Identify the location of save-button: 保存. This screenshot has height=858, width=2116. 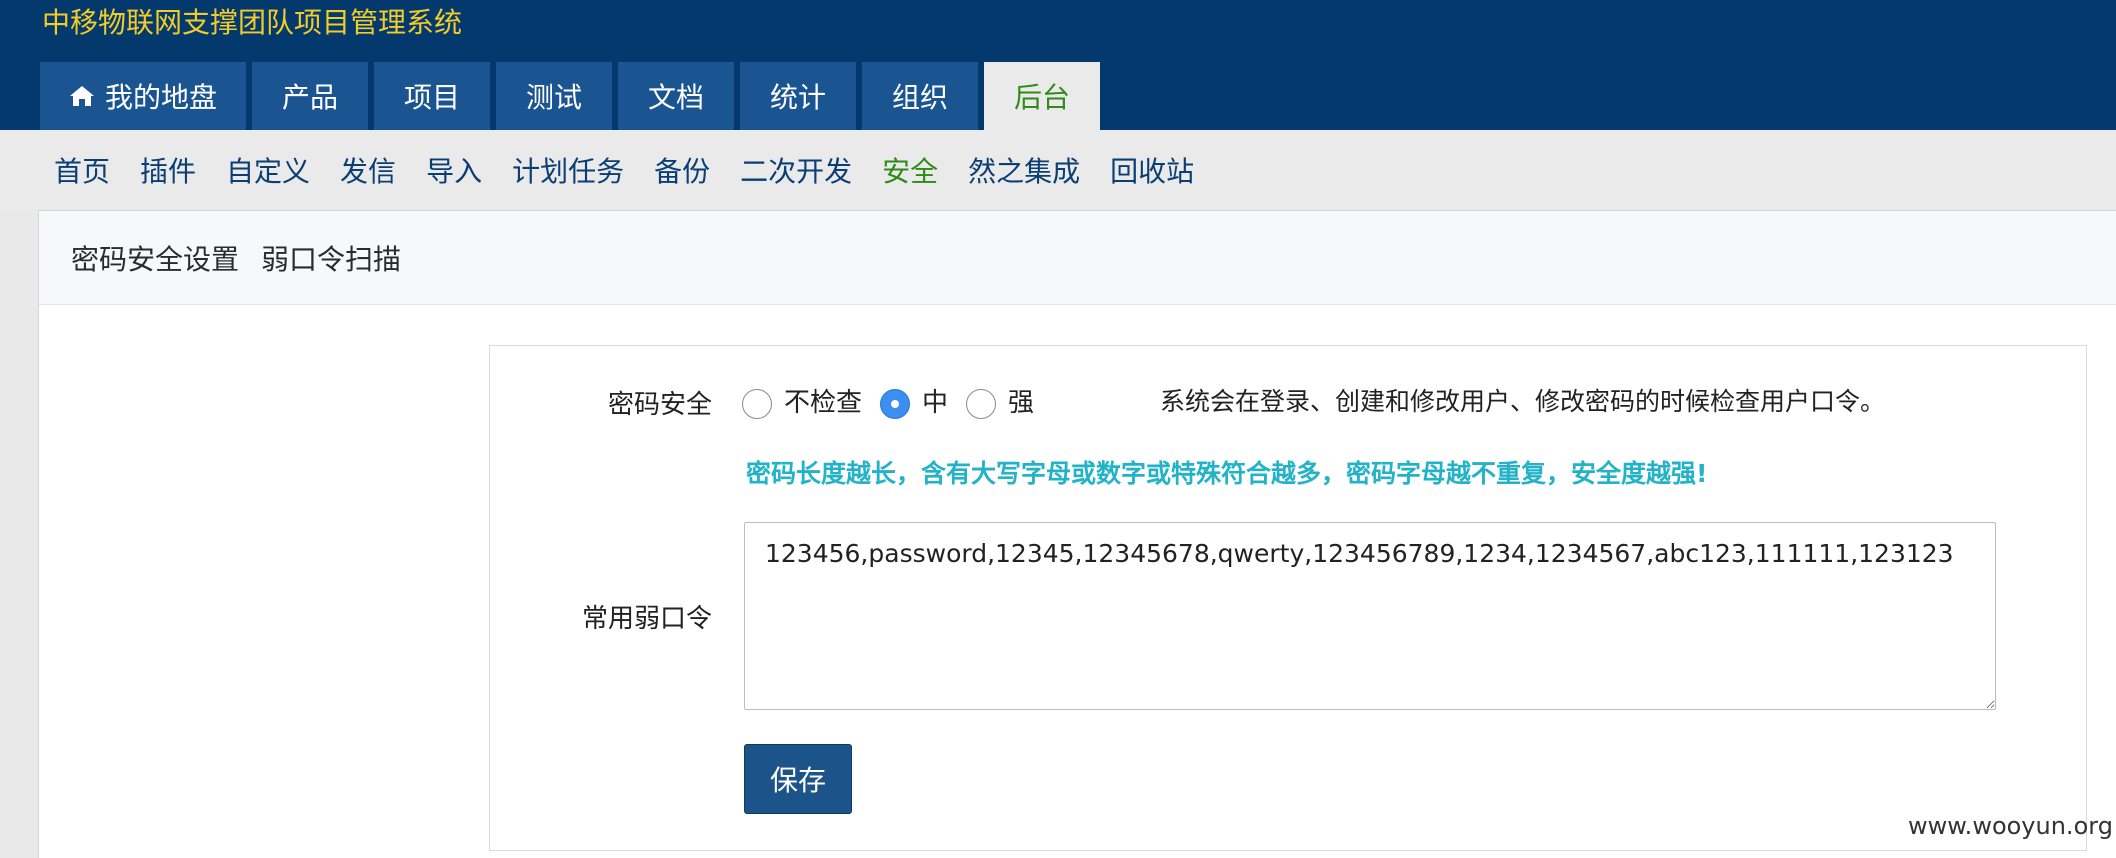
(798, 779).